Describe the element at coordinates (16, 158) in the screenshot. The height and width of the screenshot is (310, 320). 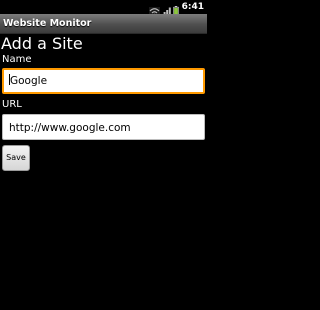
I see `save-button: Save` at that location.